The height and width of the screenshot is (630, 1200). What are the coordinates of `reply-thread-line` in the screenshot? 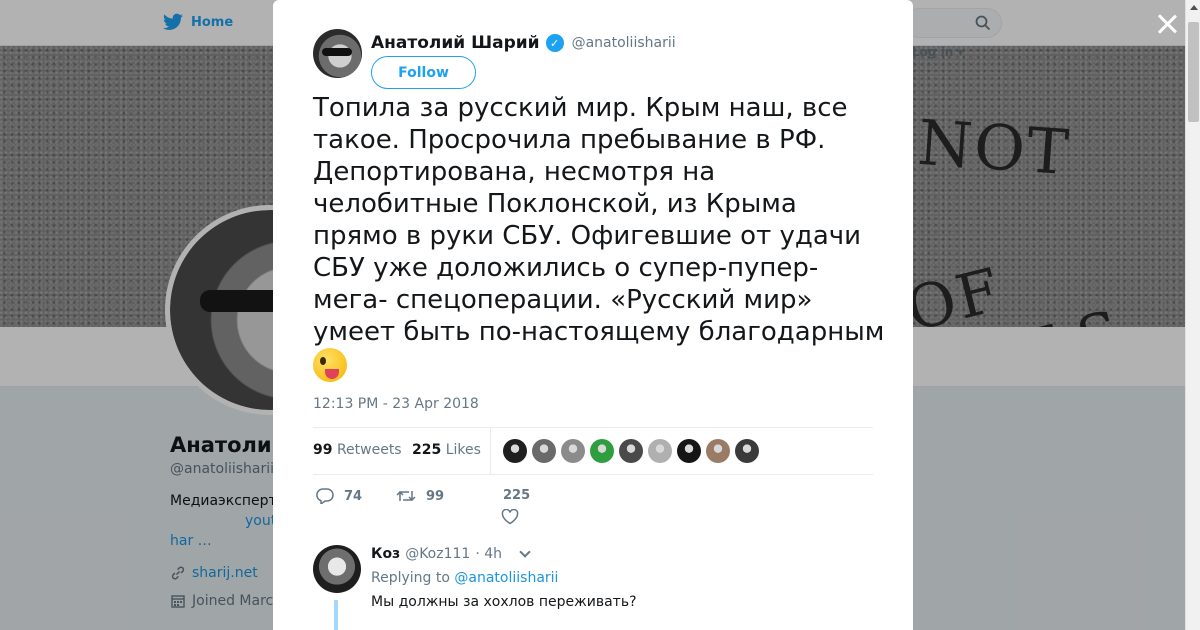 It's located at (336, 615).